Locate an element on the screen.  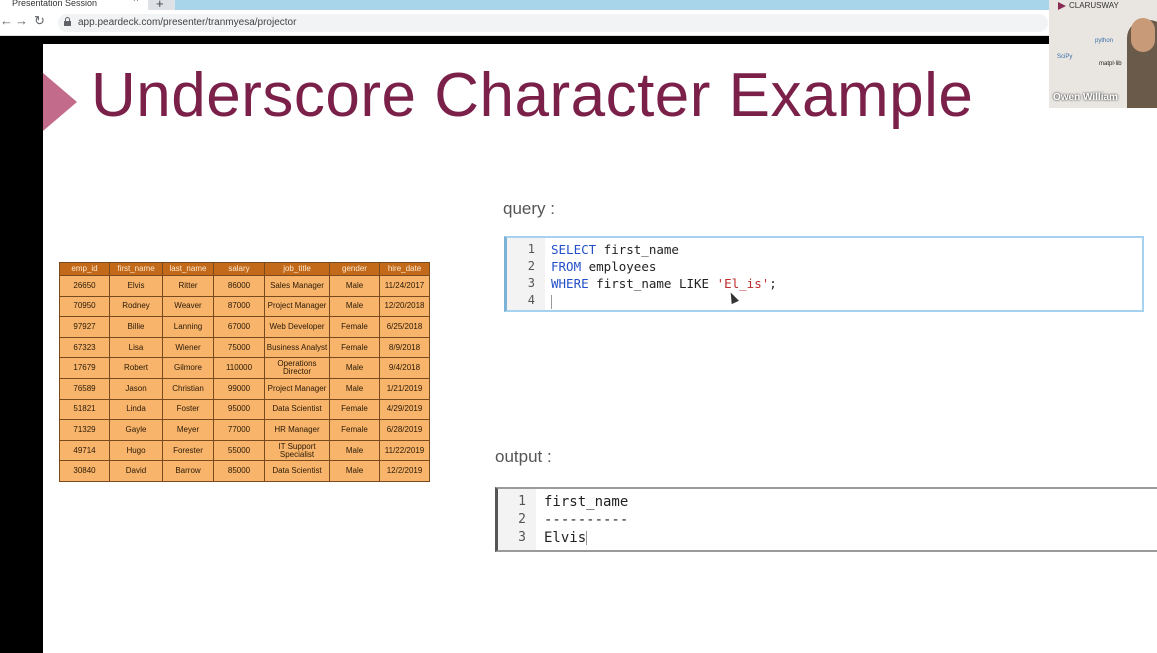
browser-tabstrip: Presentation Session × + is located at coordinates (578, 5).